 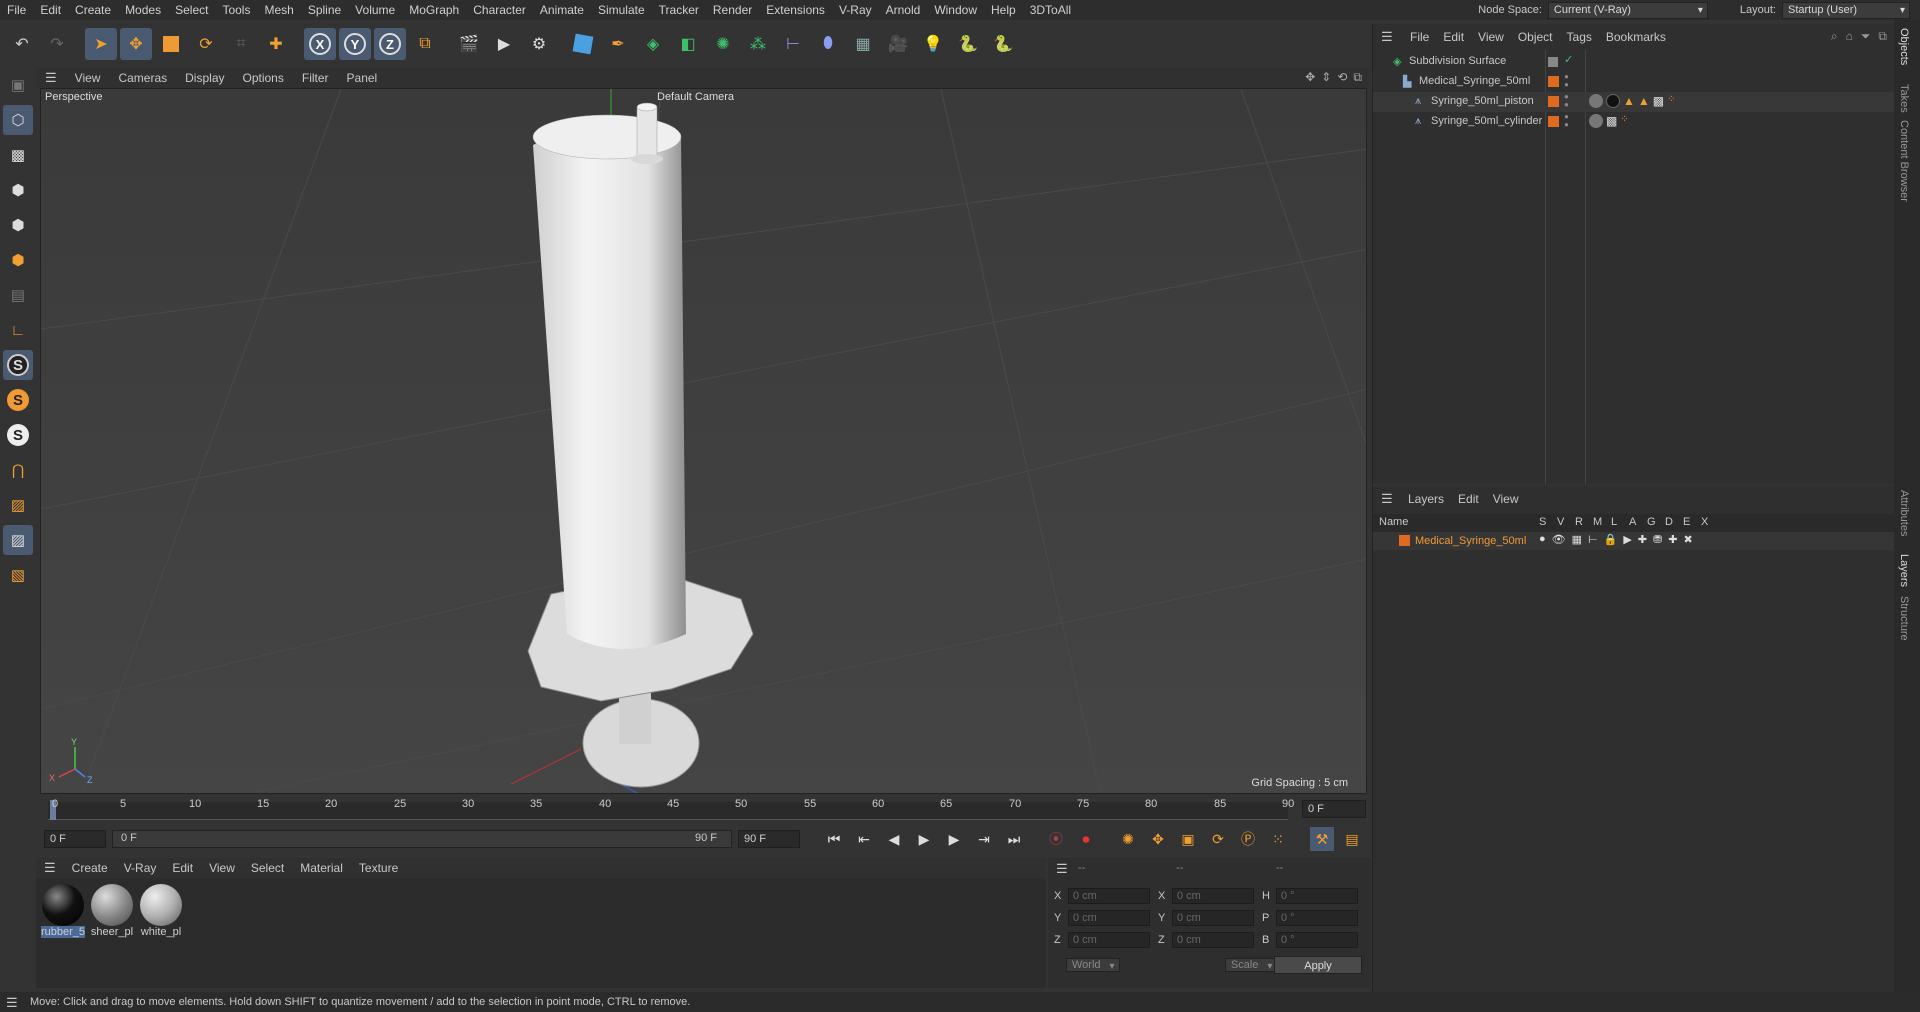 What do you see at coordinates (1003, 10) in the screenshot?
I see `menu-help: Help` at bounding box center [1003, 10].